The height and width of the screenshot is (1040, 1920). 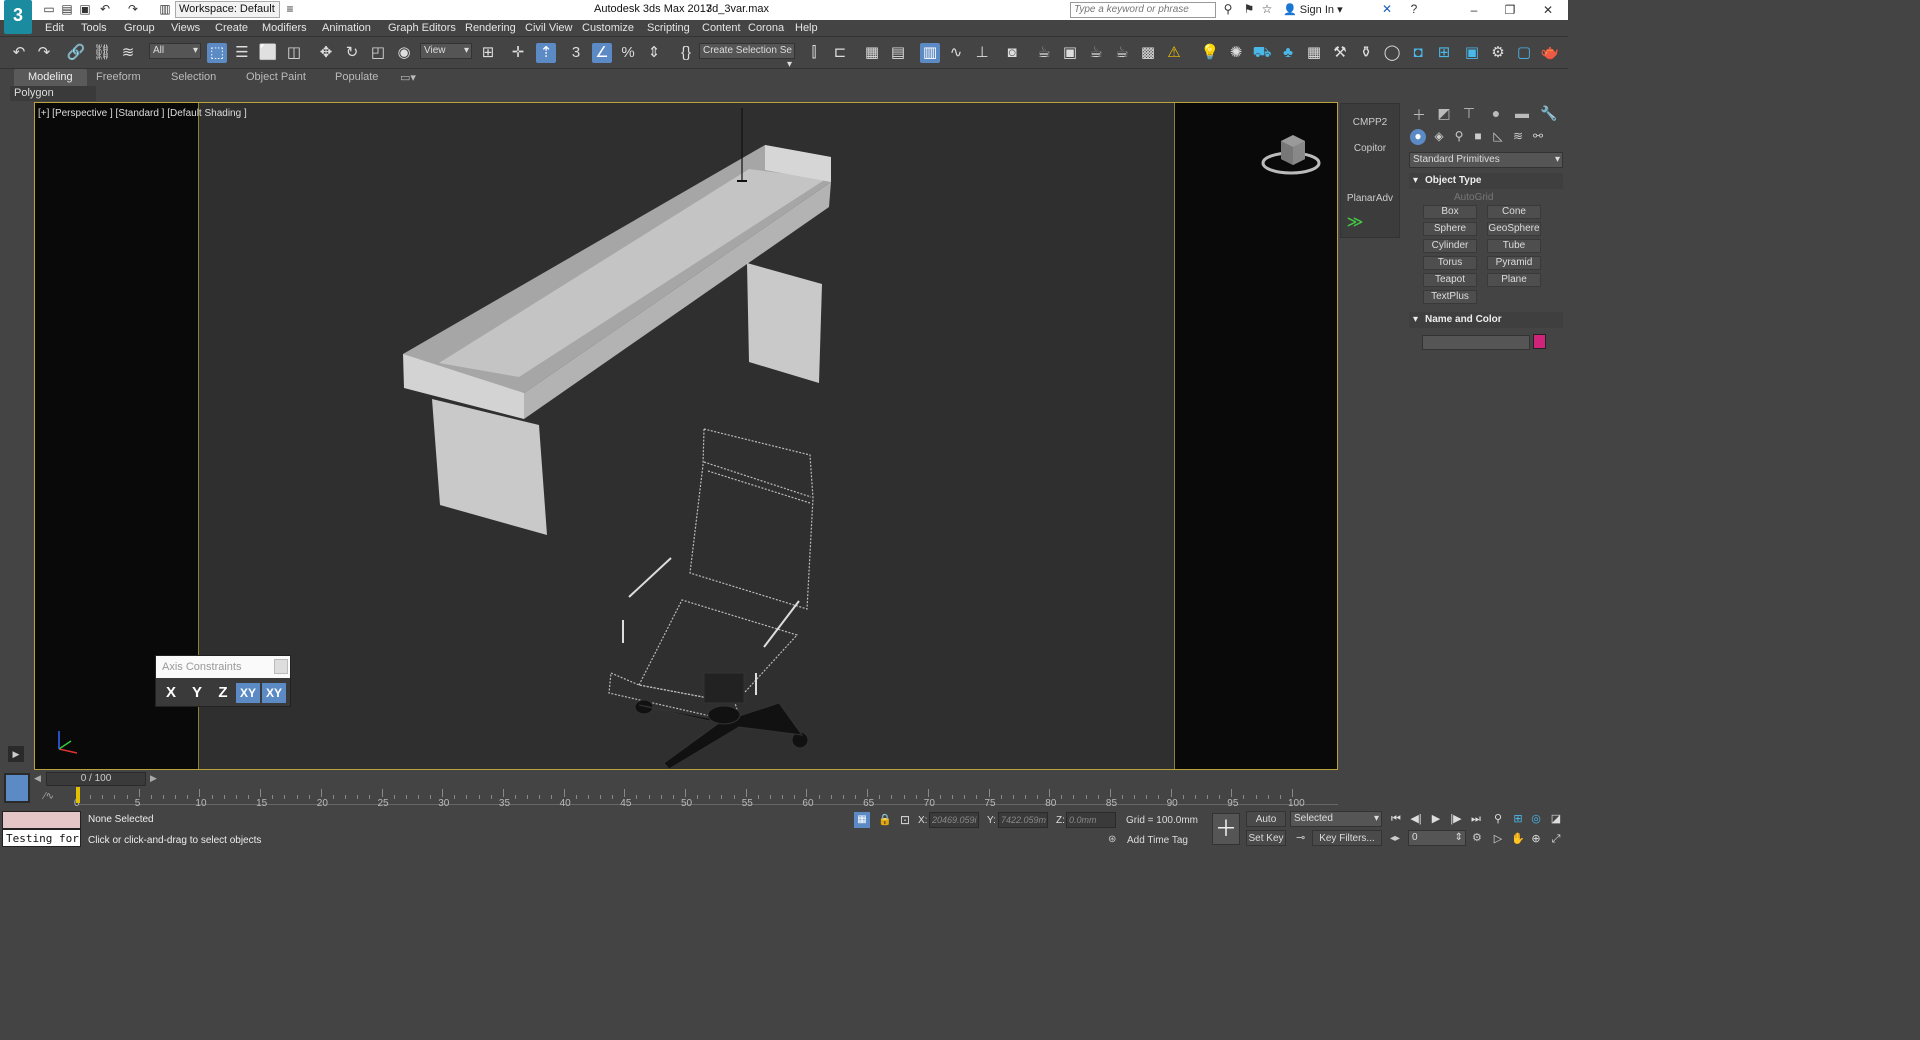 I want to click on ribbon-tab-selection: Selection, so click(x=193, y=77).